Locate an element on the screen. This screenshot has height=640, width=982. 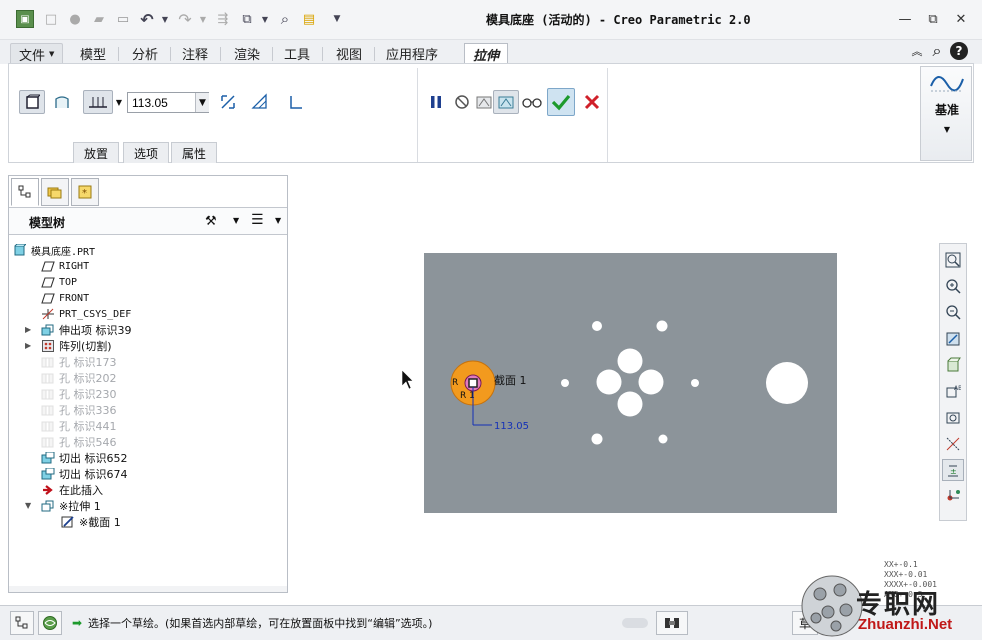
view-toolbar: AB ± is located at coordinates (953, 382).